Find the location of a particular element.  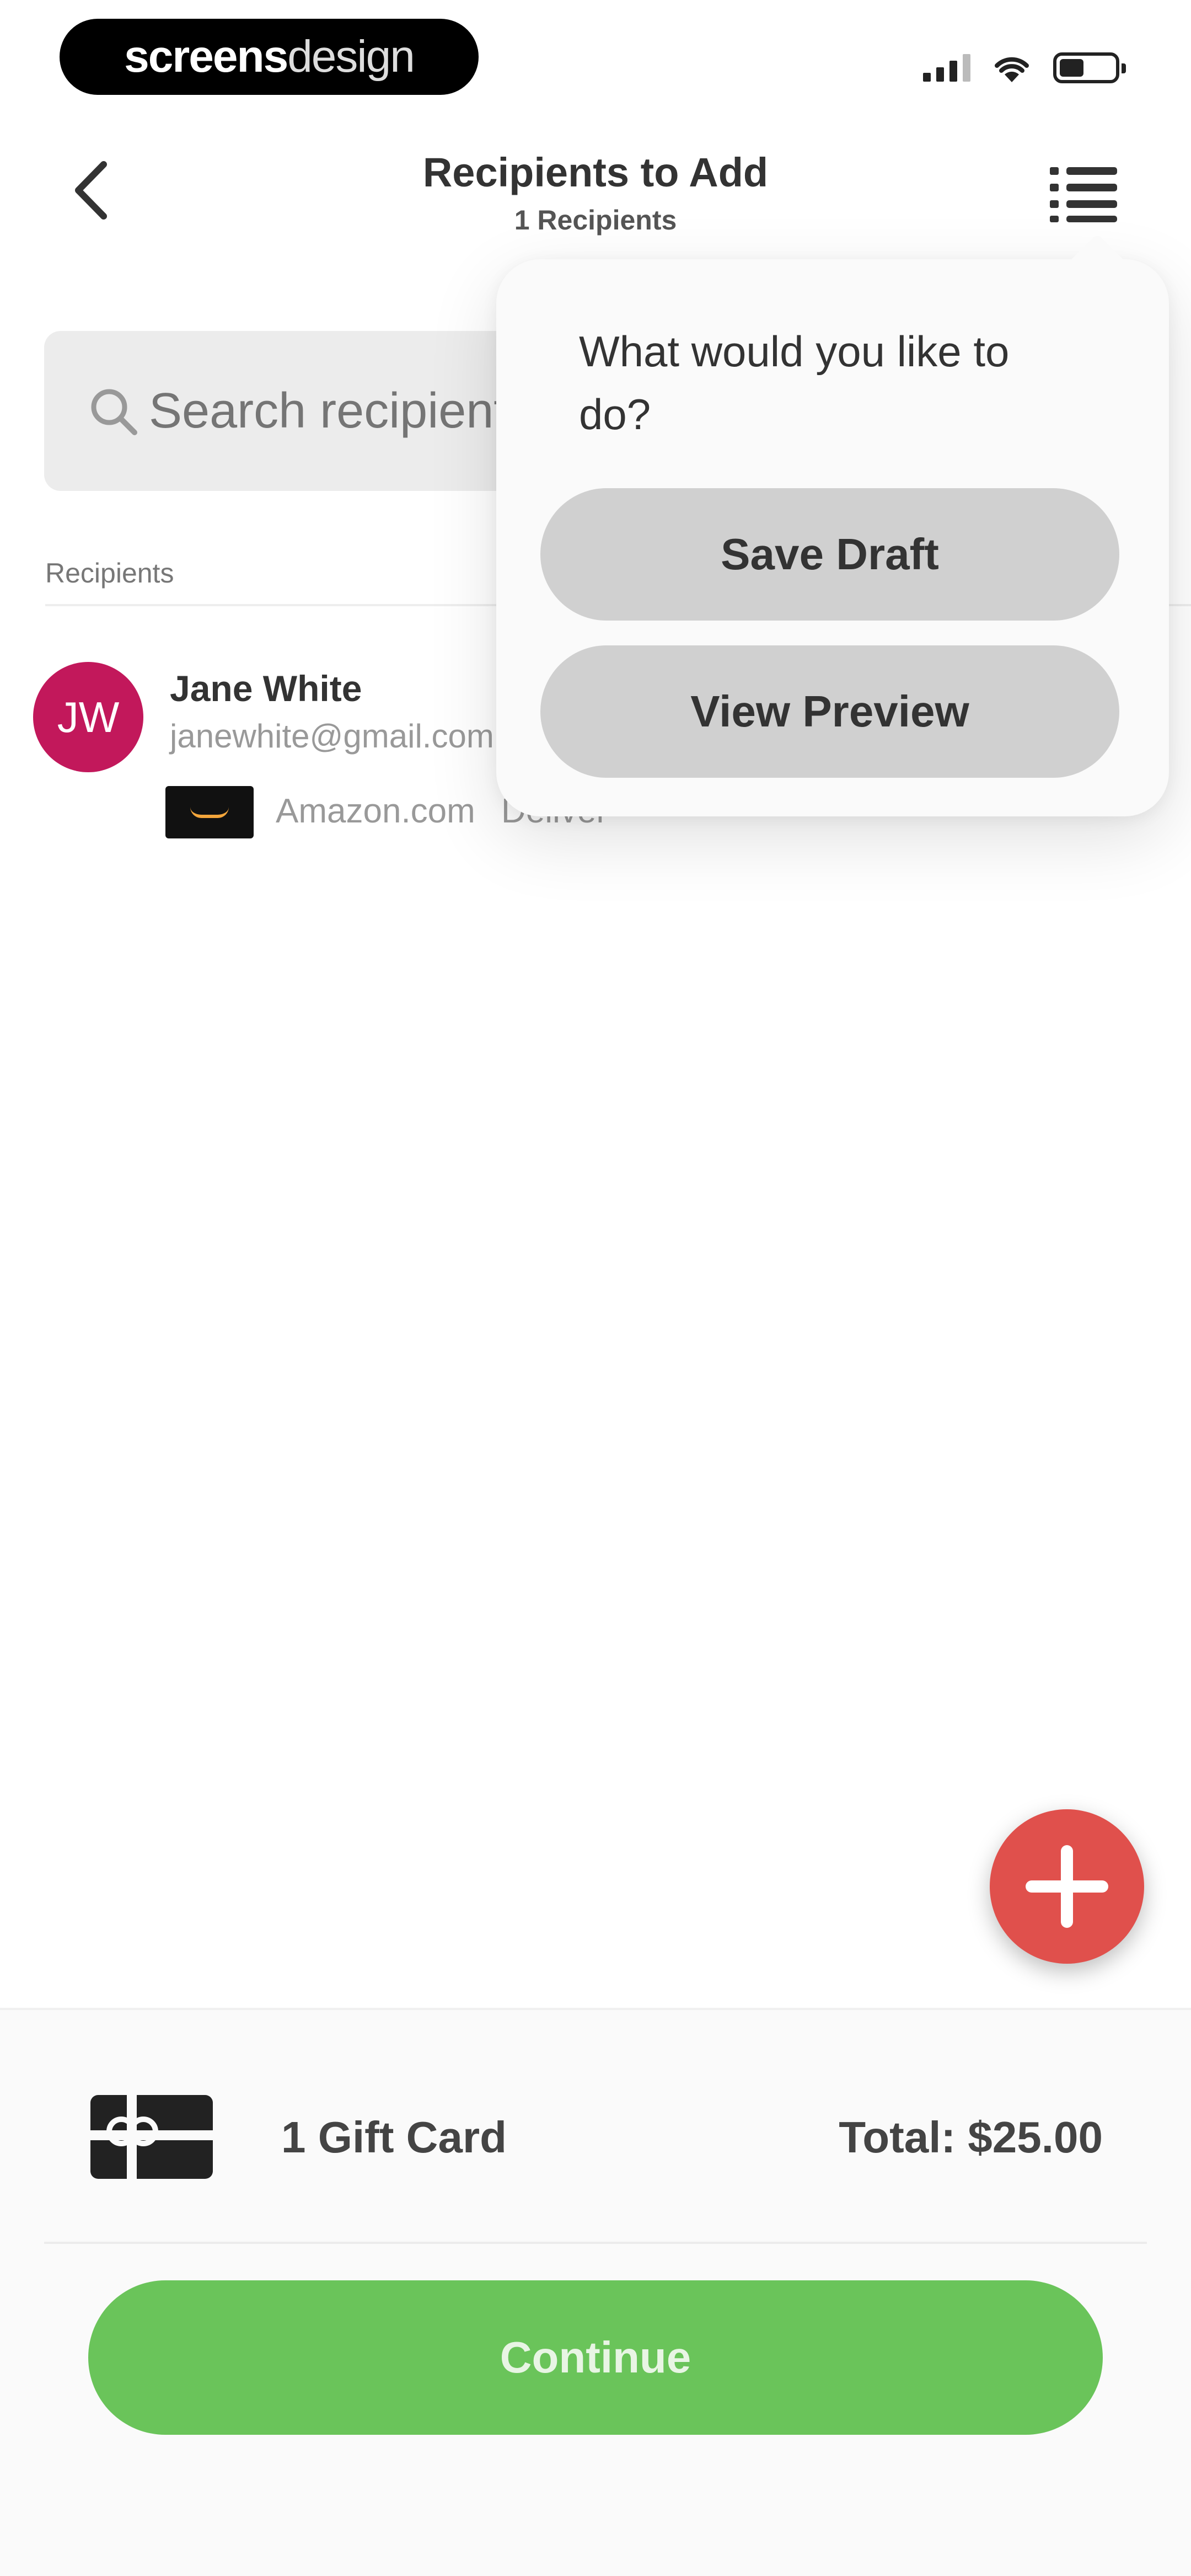

divider is located at coordinates (595, 2243).